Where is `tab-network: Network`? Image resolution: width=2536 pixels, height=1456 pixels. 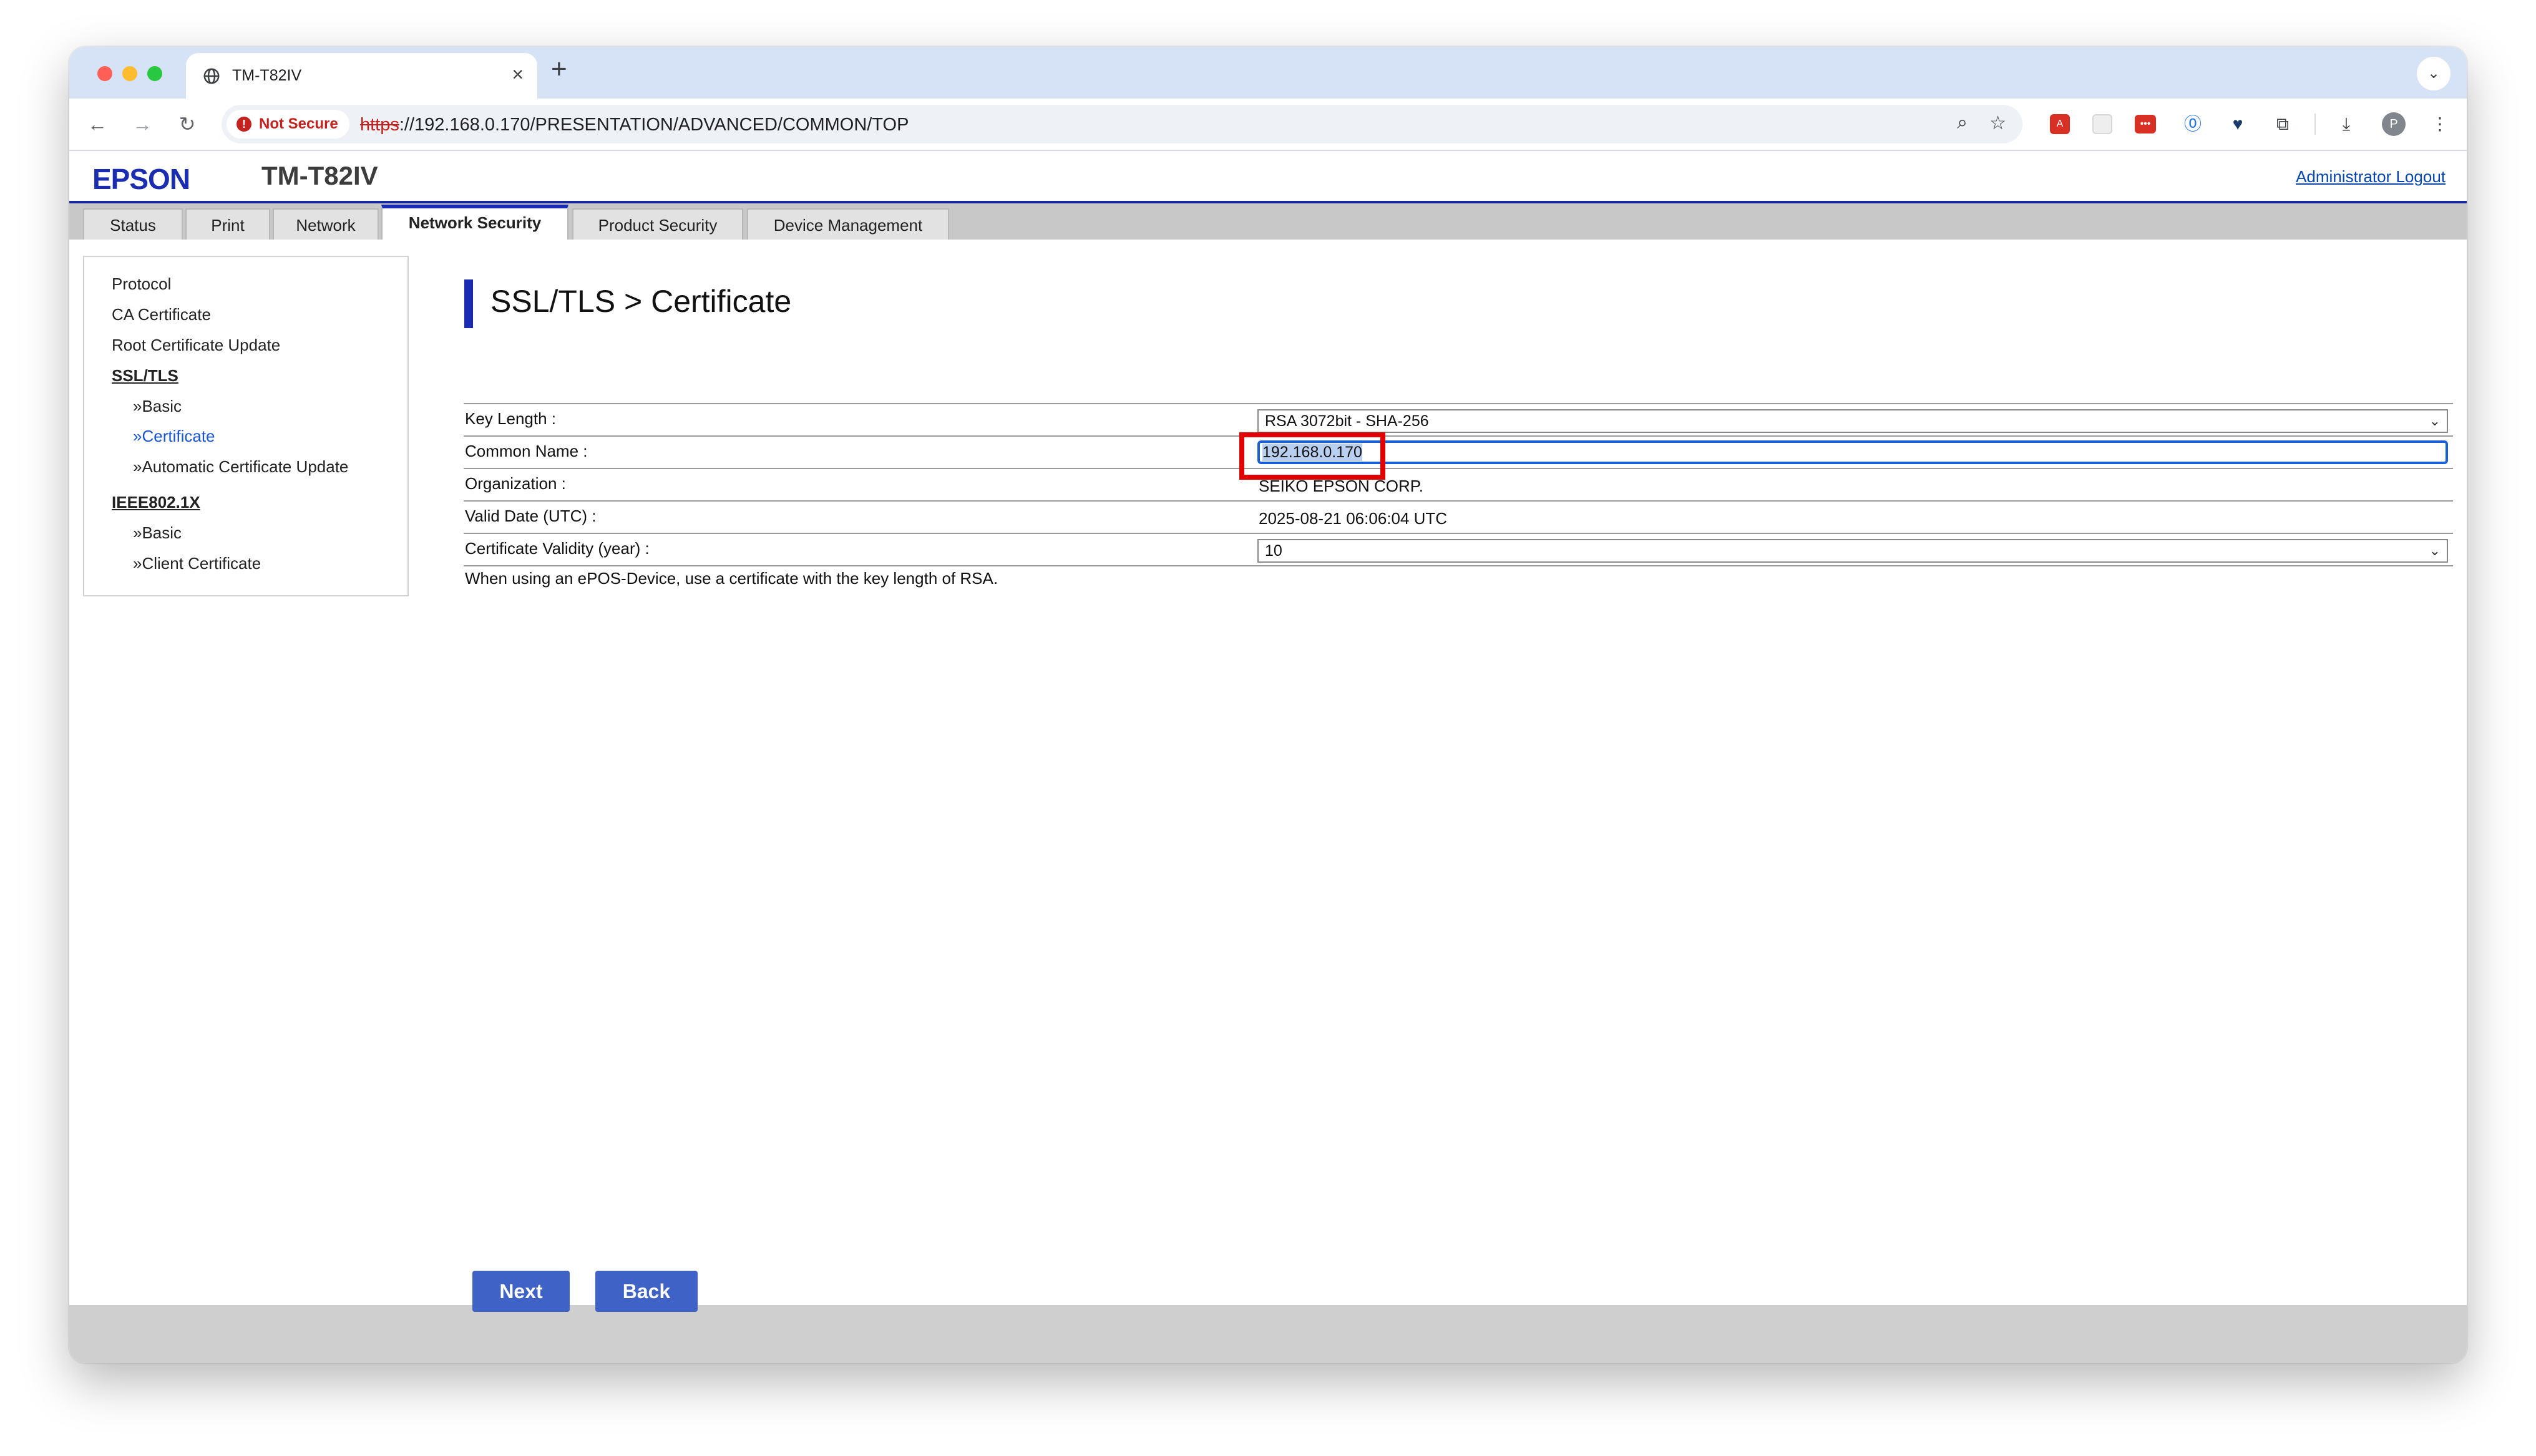 tab-network: Network is located at coordinates (326, 224).